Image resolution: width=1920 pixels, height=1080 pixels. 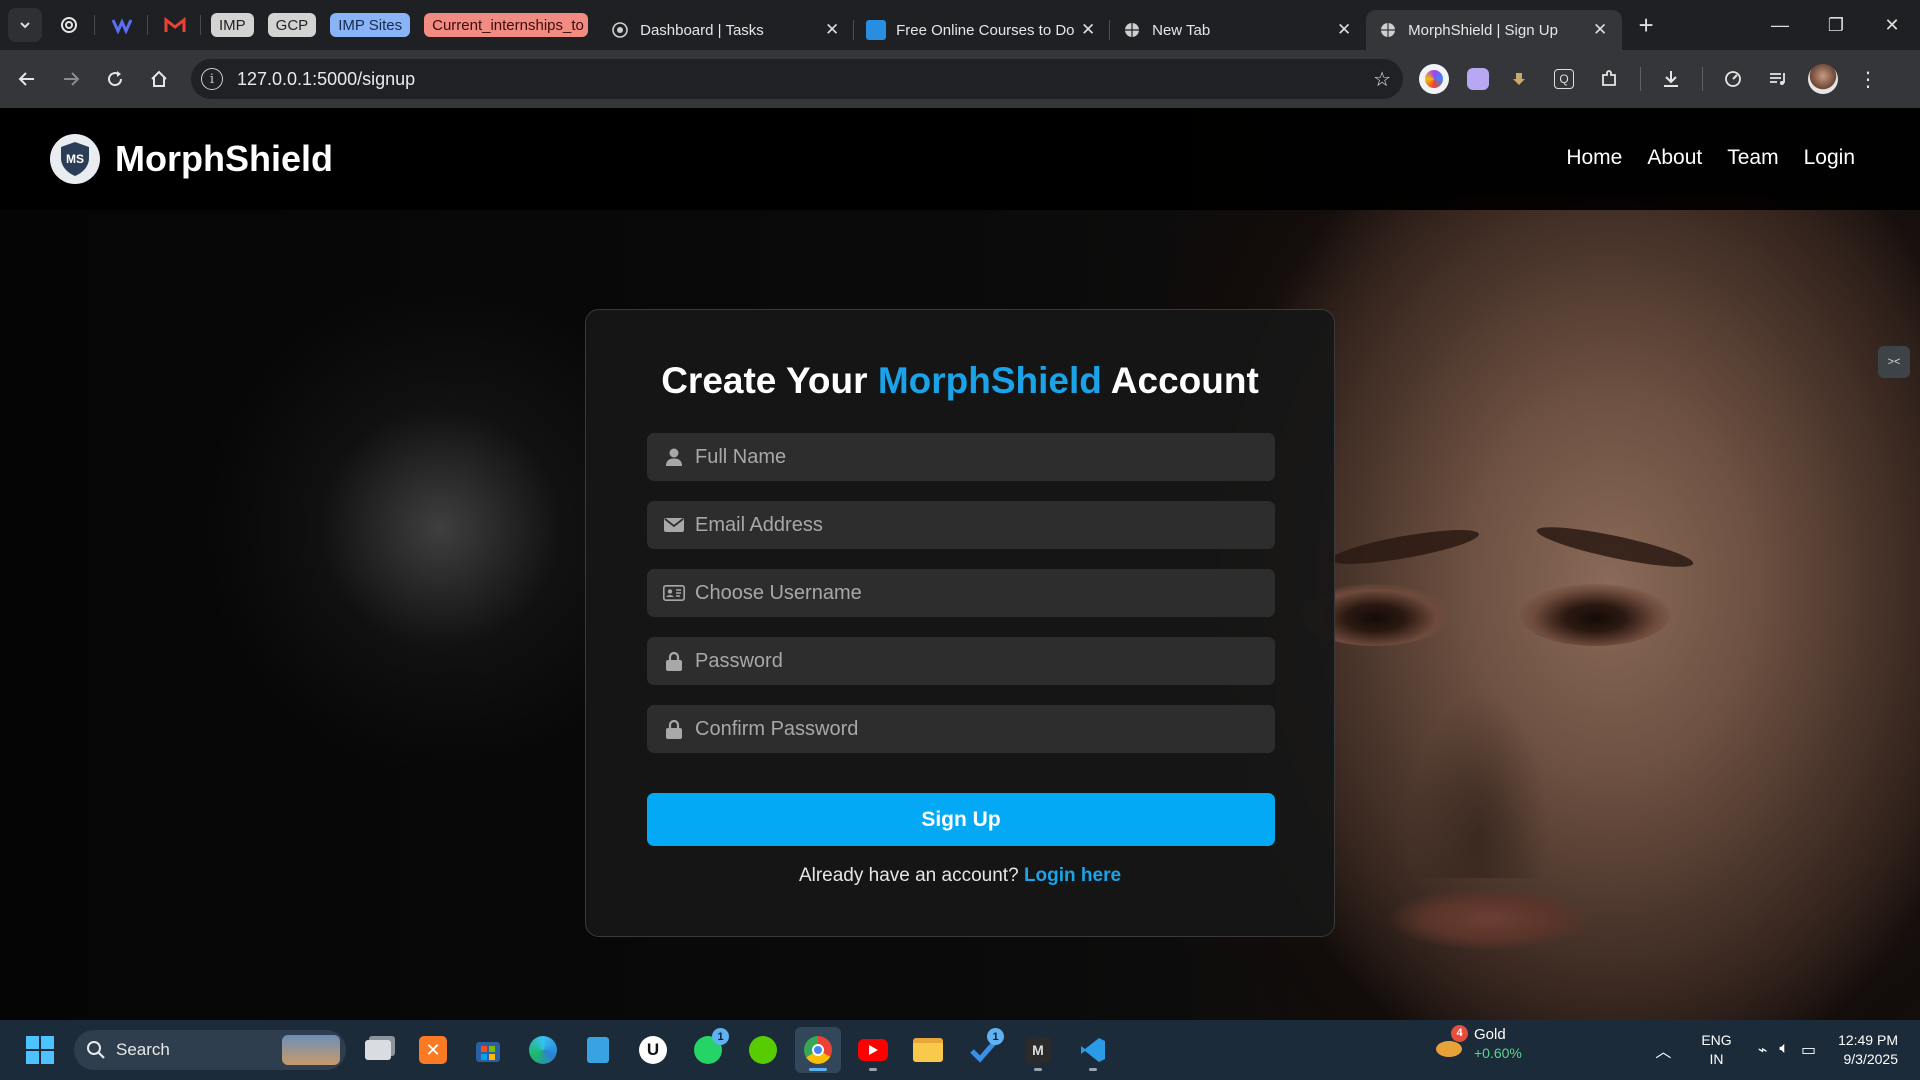 I want to click on edge-icon, so click(x=543, y=1050).